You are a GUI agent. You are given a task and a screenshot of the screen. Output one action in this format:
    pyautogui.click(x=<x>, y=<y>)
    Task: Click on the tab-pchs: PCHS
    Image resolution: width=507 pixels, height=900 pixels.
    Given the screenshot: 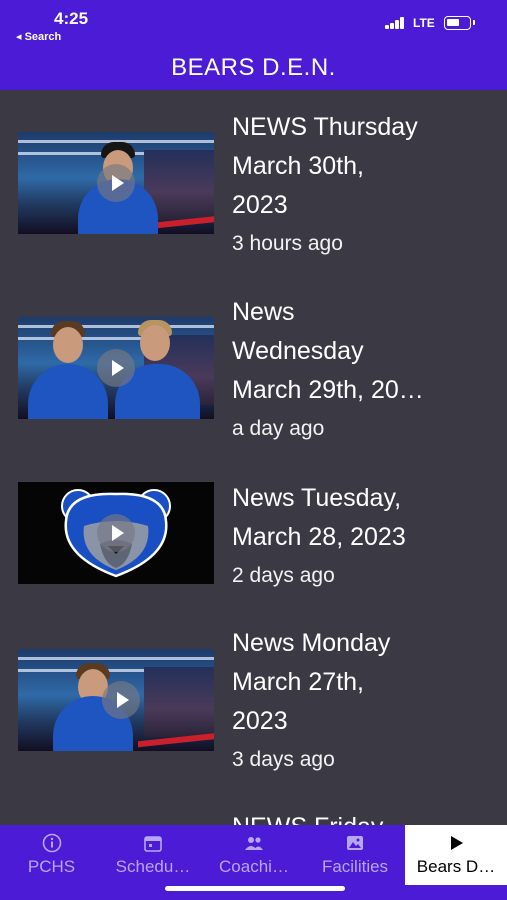 What is the action you would take?
    pyautogui.click(x=51, y=855)
    